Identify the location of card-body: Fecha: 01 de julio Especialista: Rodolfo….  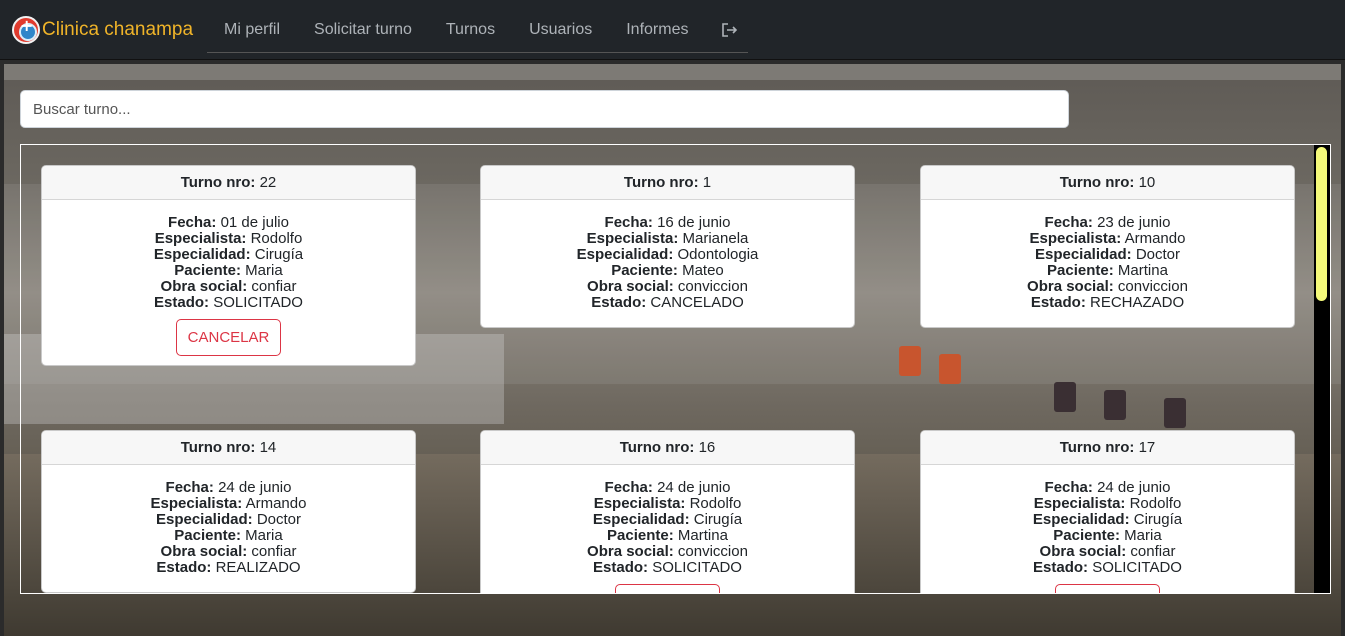
(228, 282).